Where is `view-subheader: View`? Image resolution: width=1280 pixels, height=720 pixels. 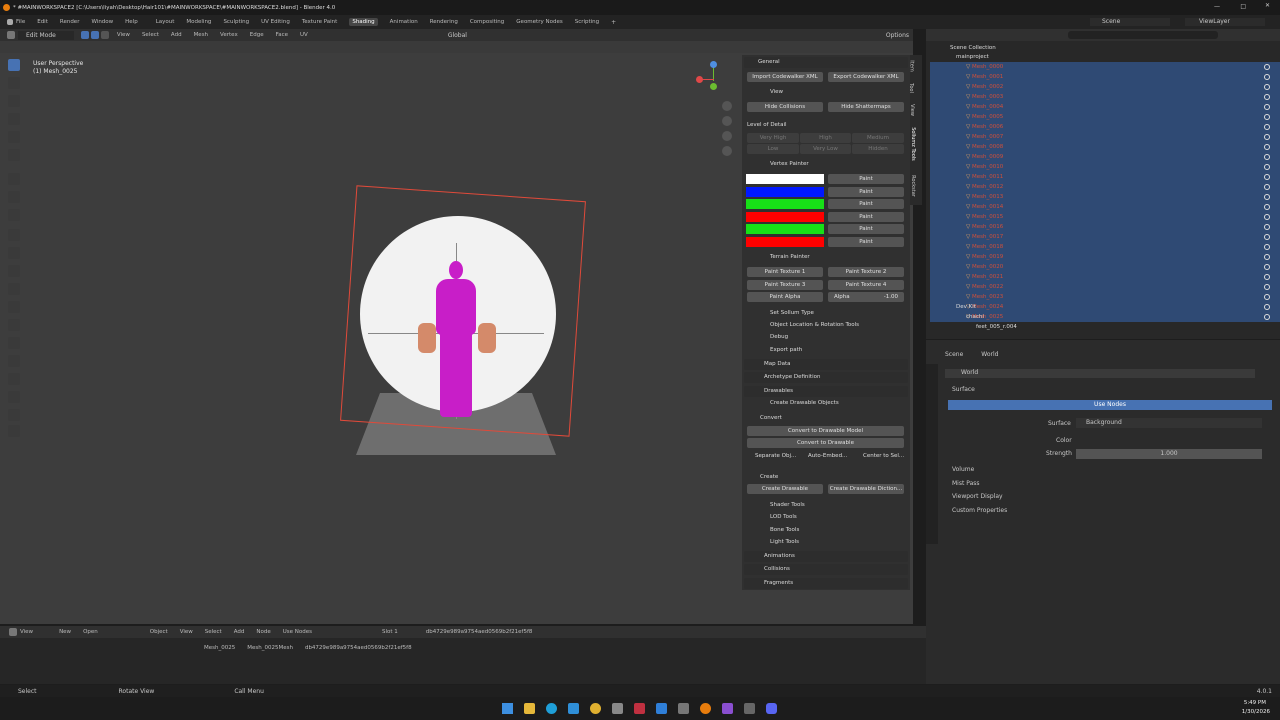 view-subheader: View is located at coordinates (776, 92).